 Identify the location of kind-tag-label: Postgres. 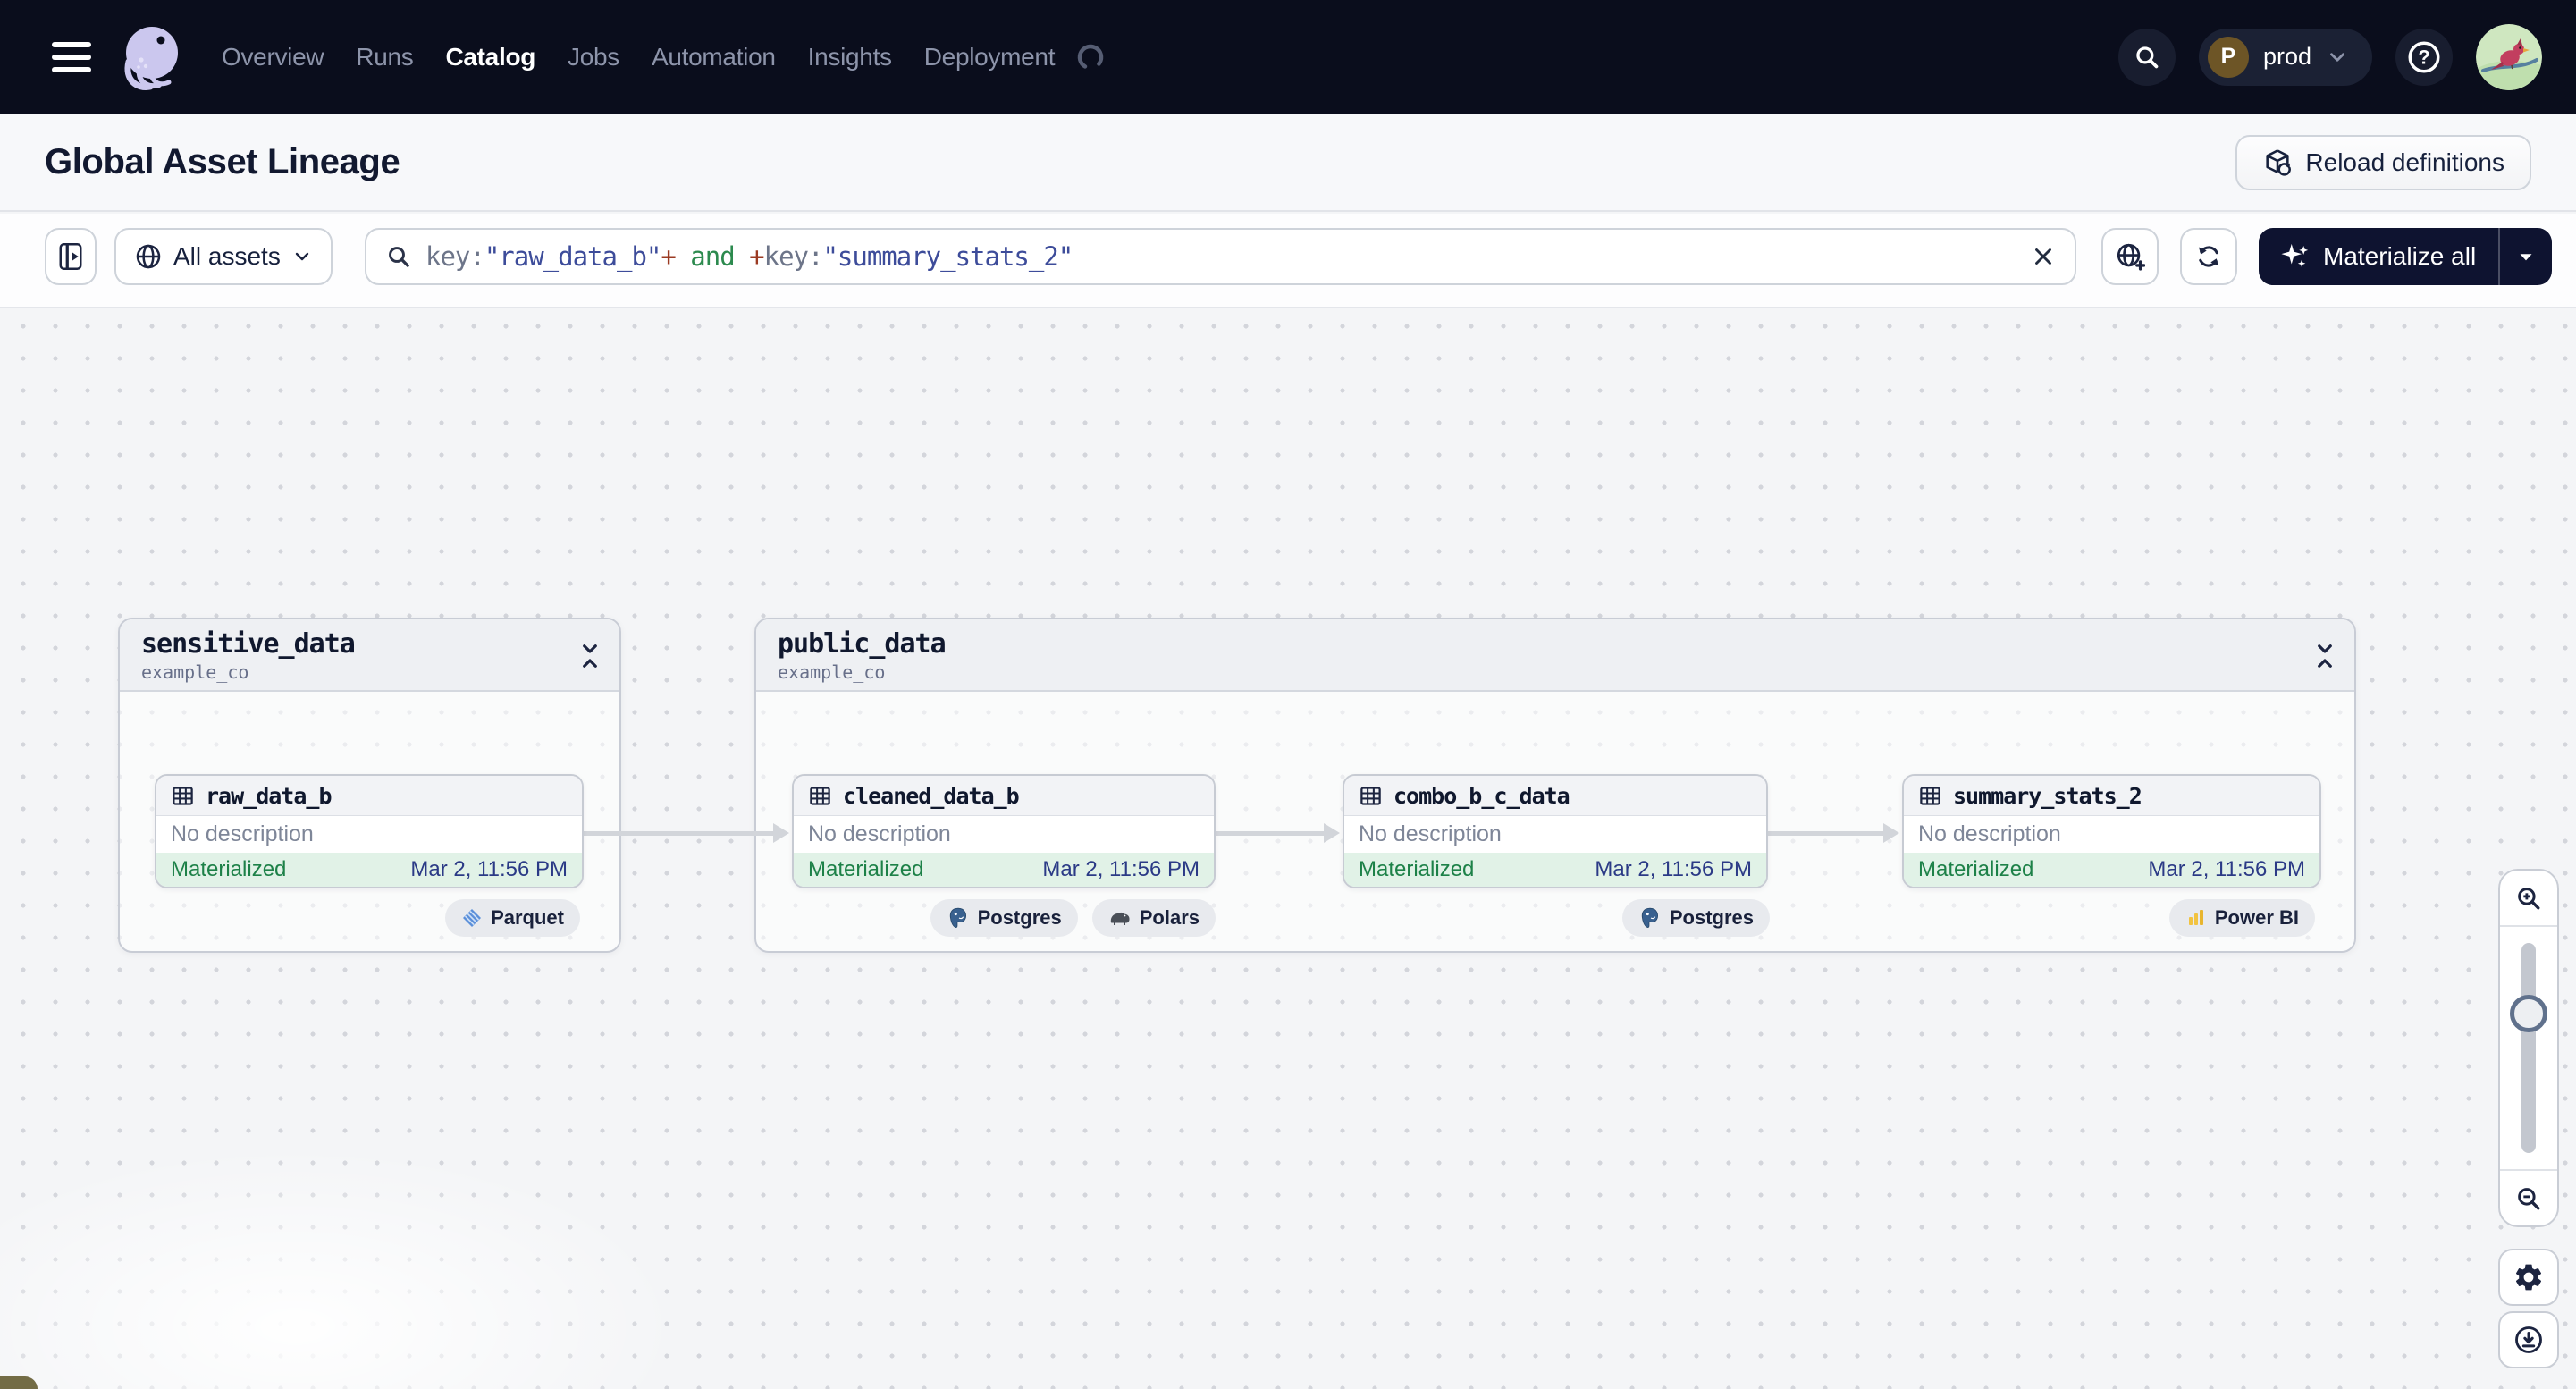
(1712, 917).